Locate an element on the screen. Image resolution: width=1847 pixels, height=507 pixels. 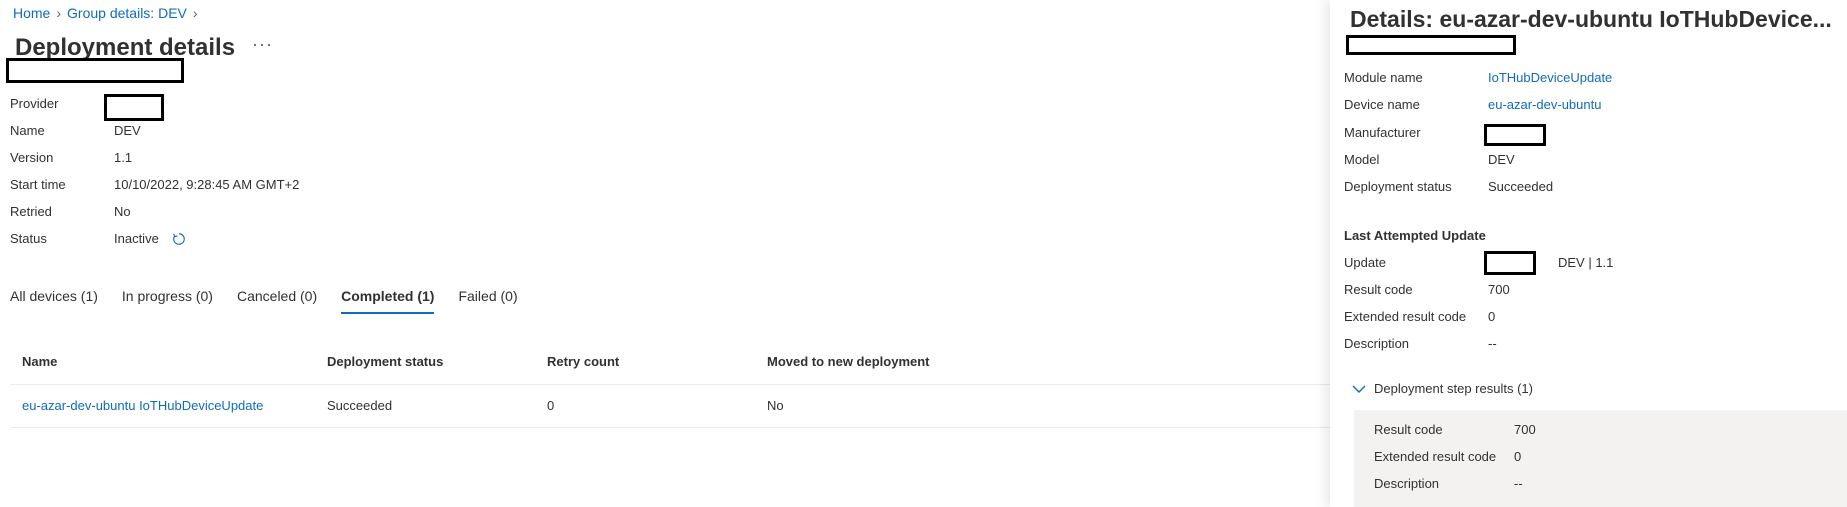
detail-value: Succeeded is located at coordinates (1521, 186).